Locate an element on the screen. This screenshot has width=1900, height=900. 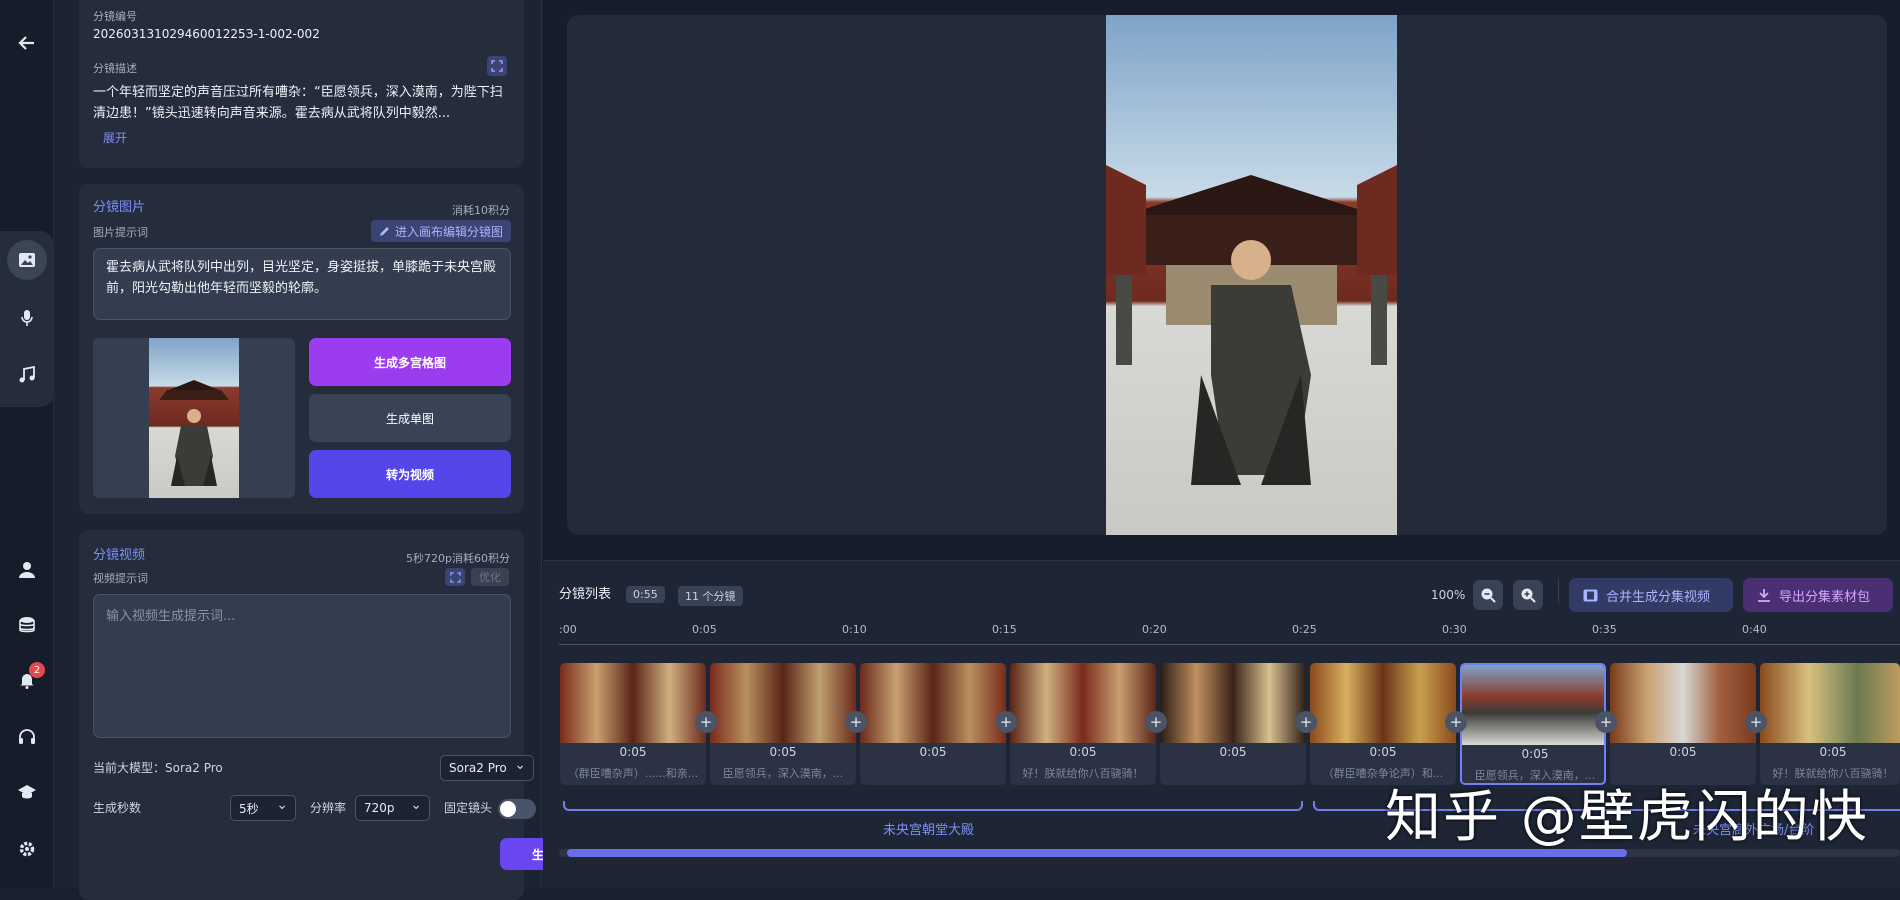
watermark: 知乎 @壁虎闪的快 is located at coordinates (1627, 817).